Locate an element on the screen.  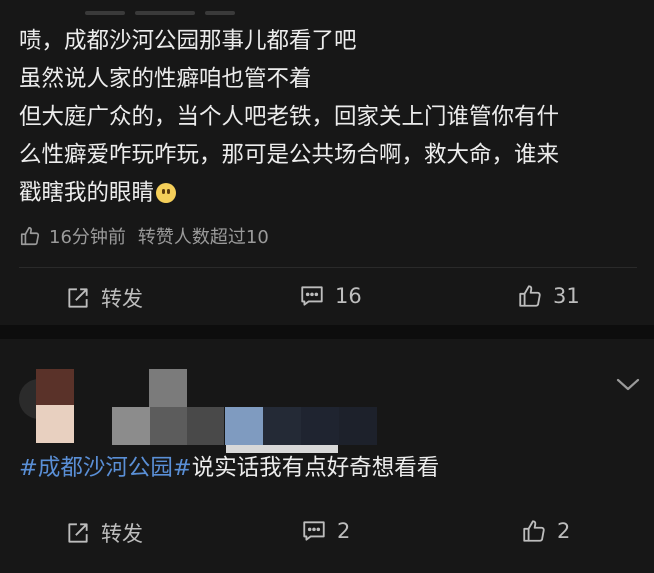
hashtag-link: #成都沙河公园# is located at coordinates (105, 468).